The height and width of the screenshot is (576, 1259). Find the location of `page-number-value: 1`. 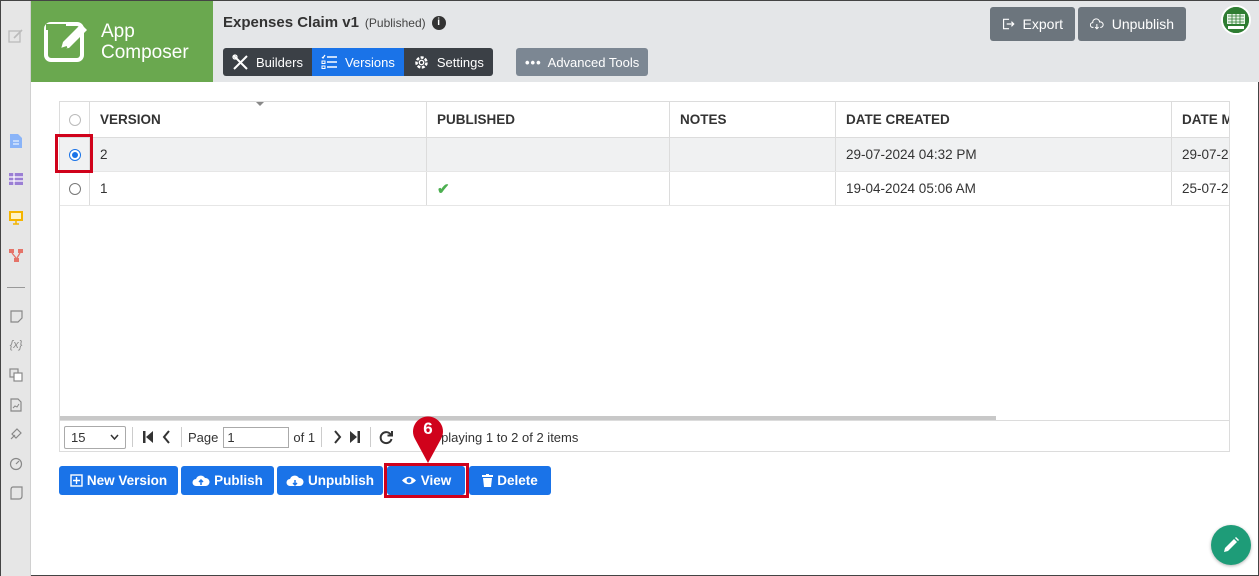

page-number-value: 1 is located at coordinates (231, 437).